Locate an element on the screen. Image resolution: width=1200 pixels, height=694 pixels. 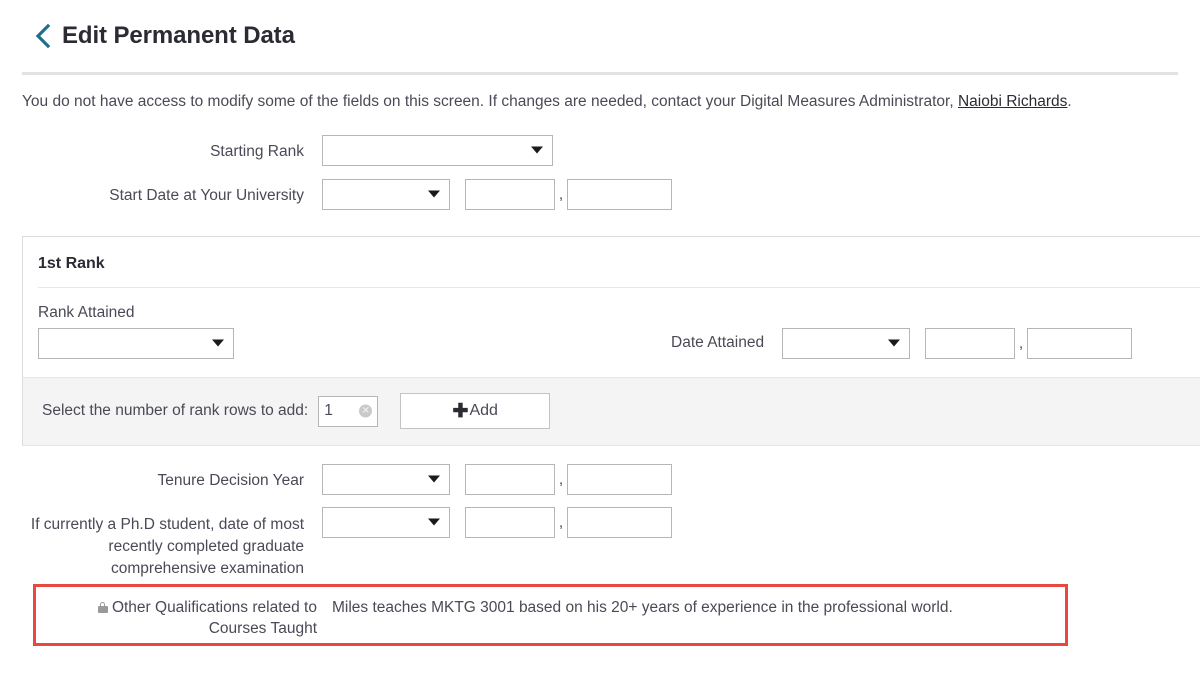
start-date-year-input is located at coordinates (619, 194).